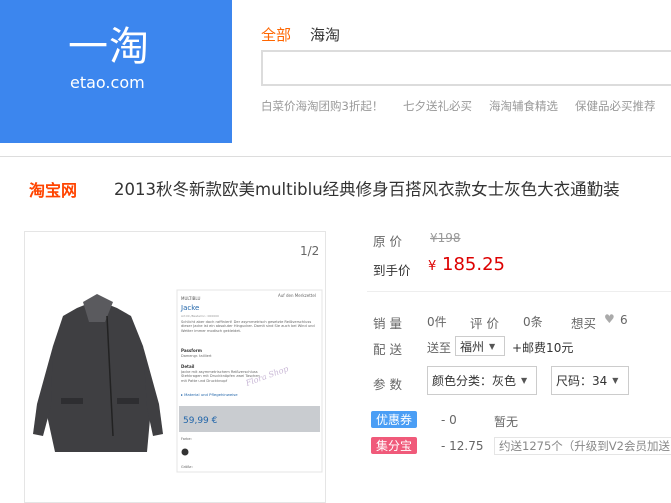  Describe the element at coordinates (200, 421) in the screenshot. I see `img-price: 59,99 €` at that location.